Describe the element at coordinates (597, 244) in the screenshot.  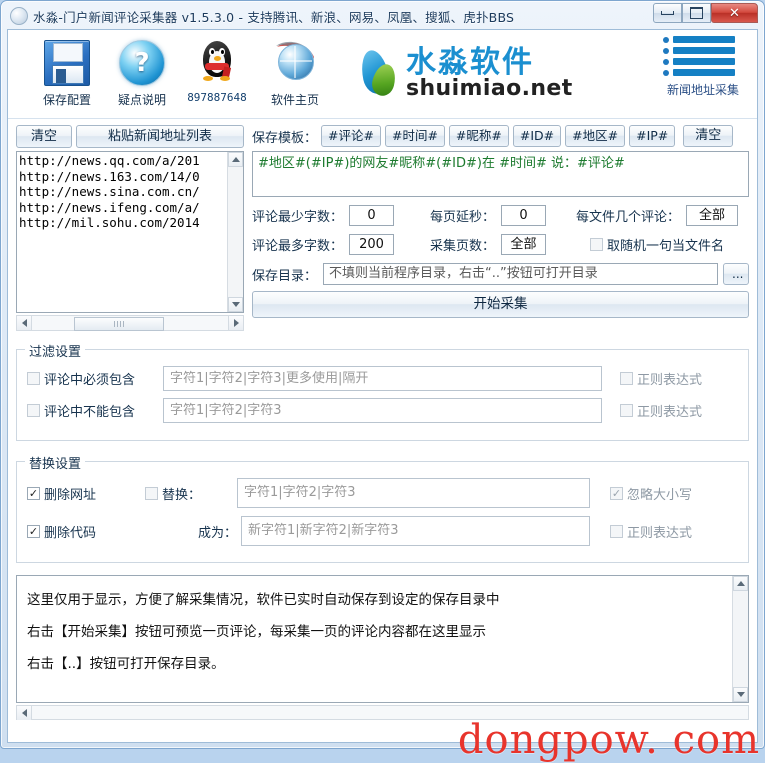
I see `random-filename-checkbox` at that location.